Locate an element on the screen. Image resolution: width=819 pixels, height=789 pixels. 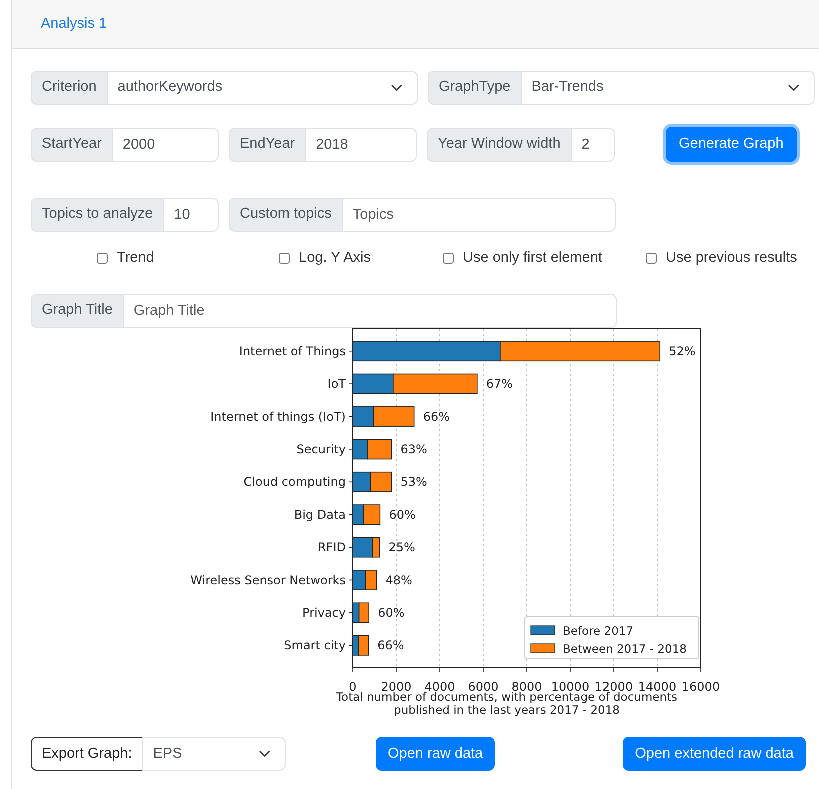
category-label: Cloud computing is located at coordinates (295, 482).